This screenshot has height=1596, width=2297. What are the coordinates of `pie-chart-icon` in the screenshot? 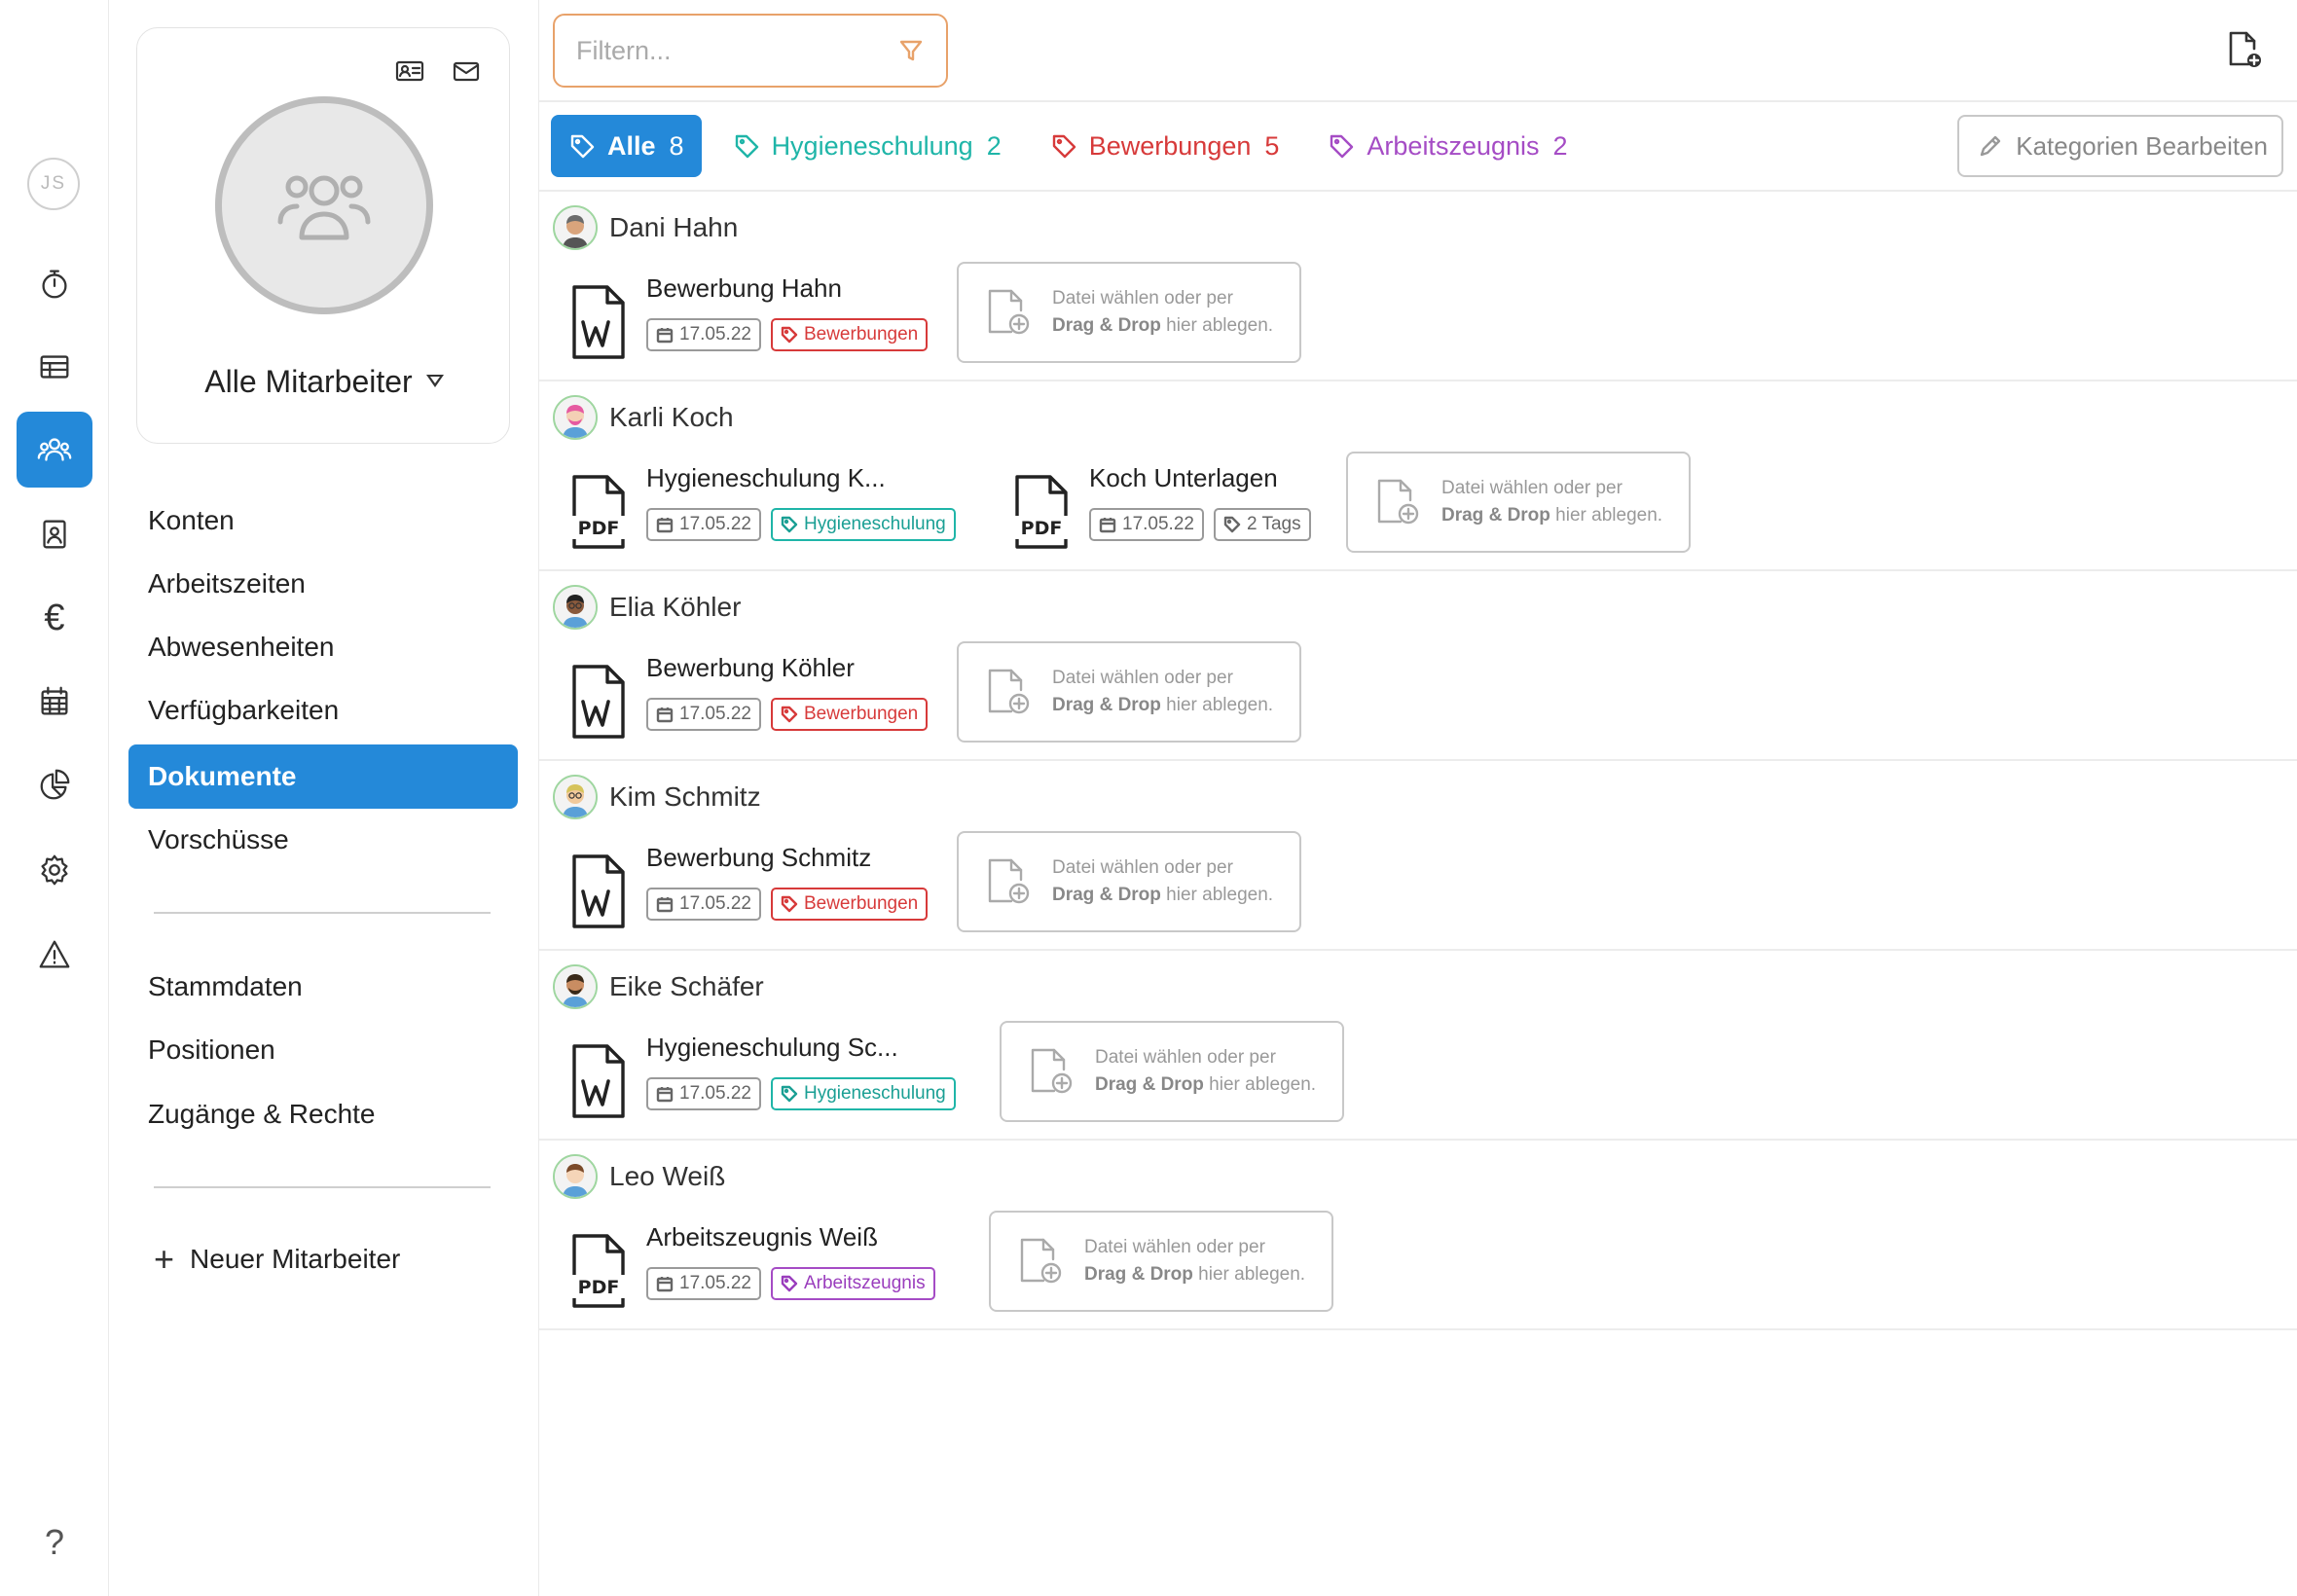 It's located at (55, 785).